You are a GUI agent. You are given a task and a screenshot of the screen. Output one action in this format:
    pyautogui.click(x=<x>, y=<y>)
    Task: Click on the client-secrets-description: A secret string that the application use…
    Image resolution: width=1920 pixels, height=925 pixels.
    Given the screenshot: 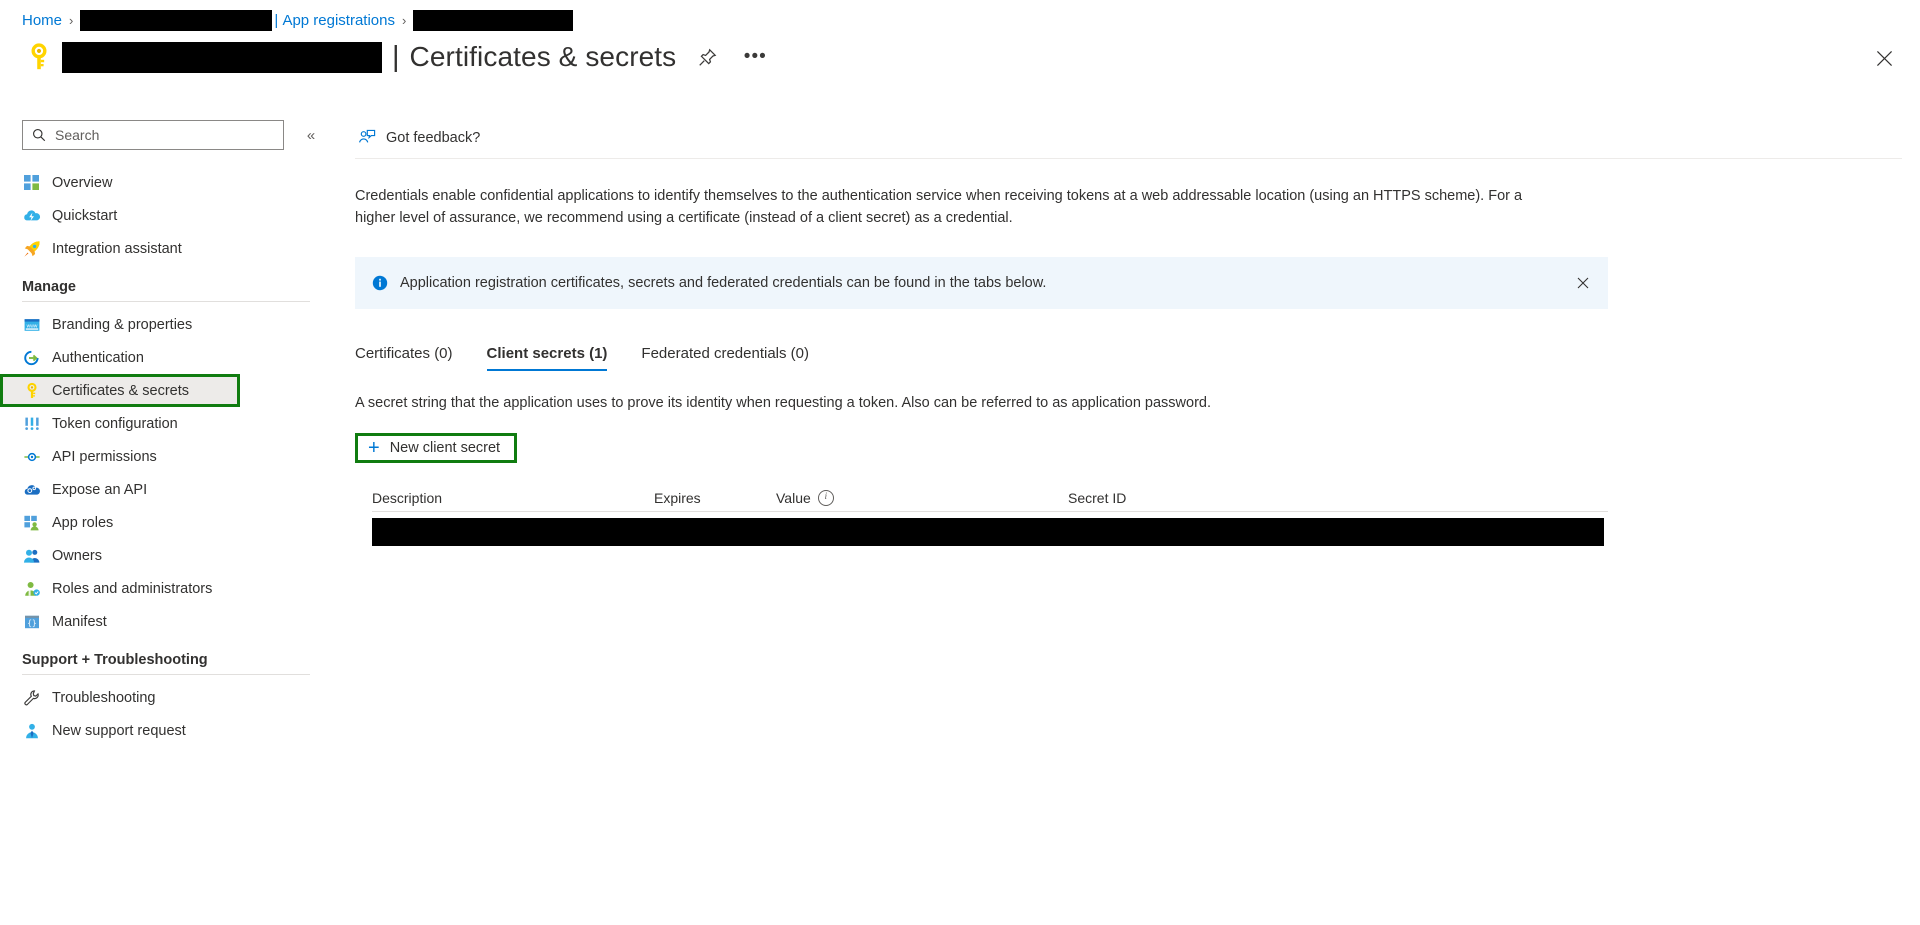 What is the action you would take?
    pyautogui.click(x=783, y=403)
    